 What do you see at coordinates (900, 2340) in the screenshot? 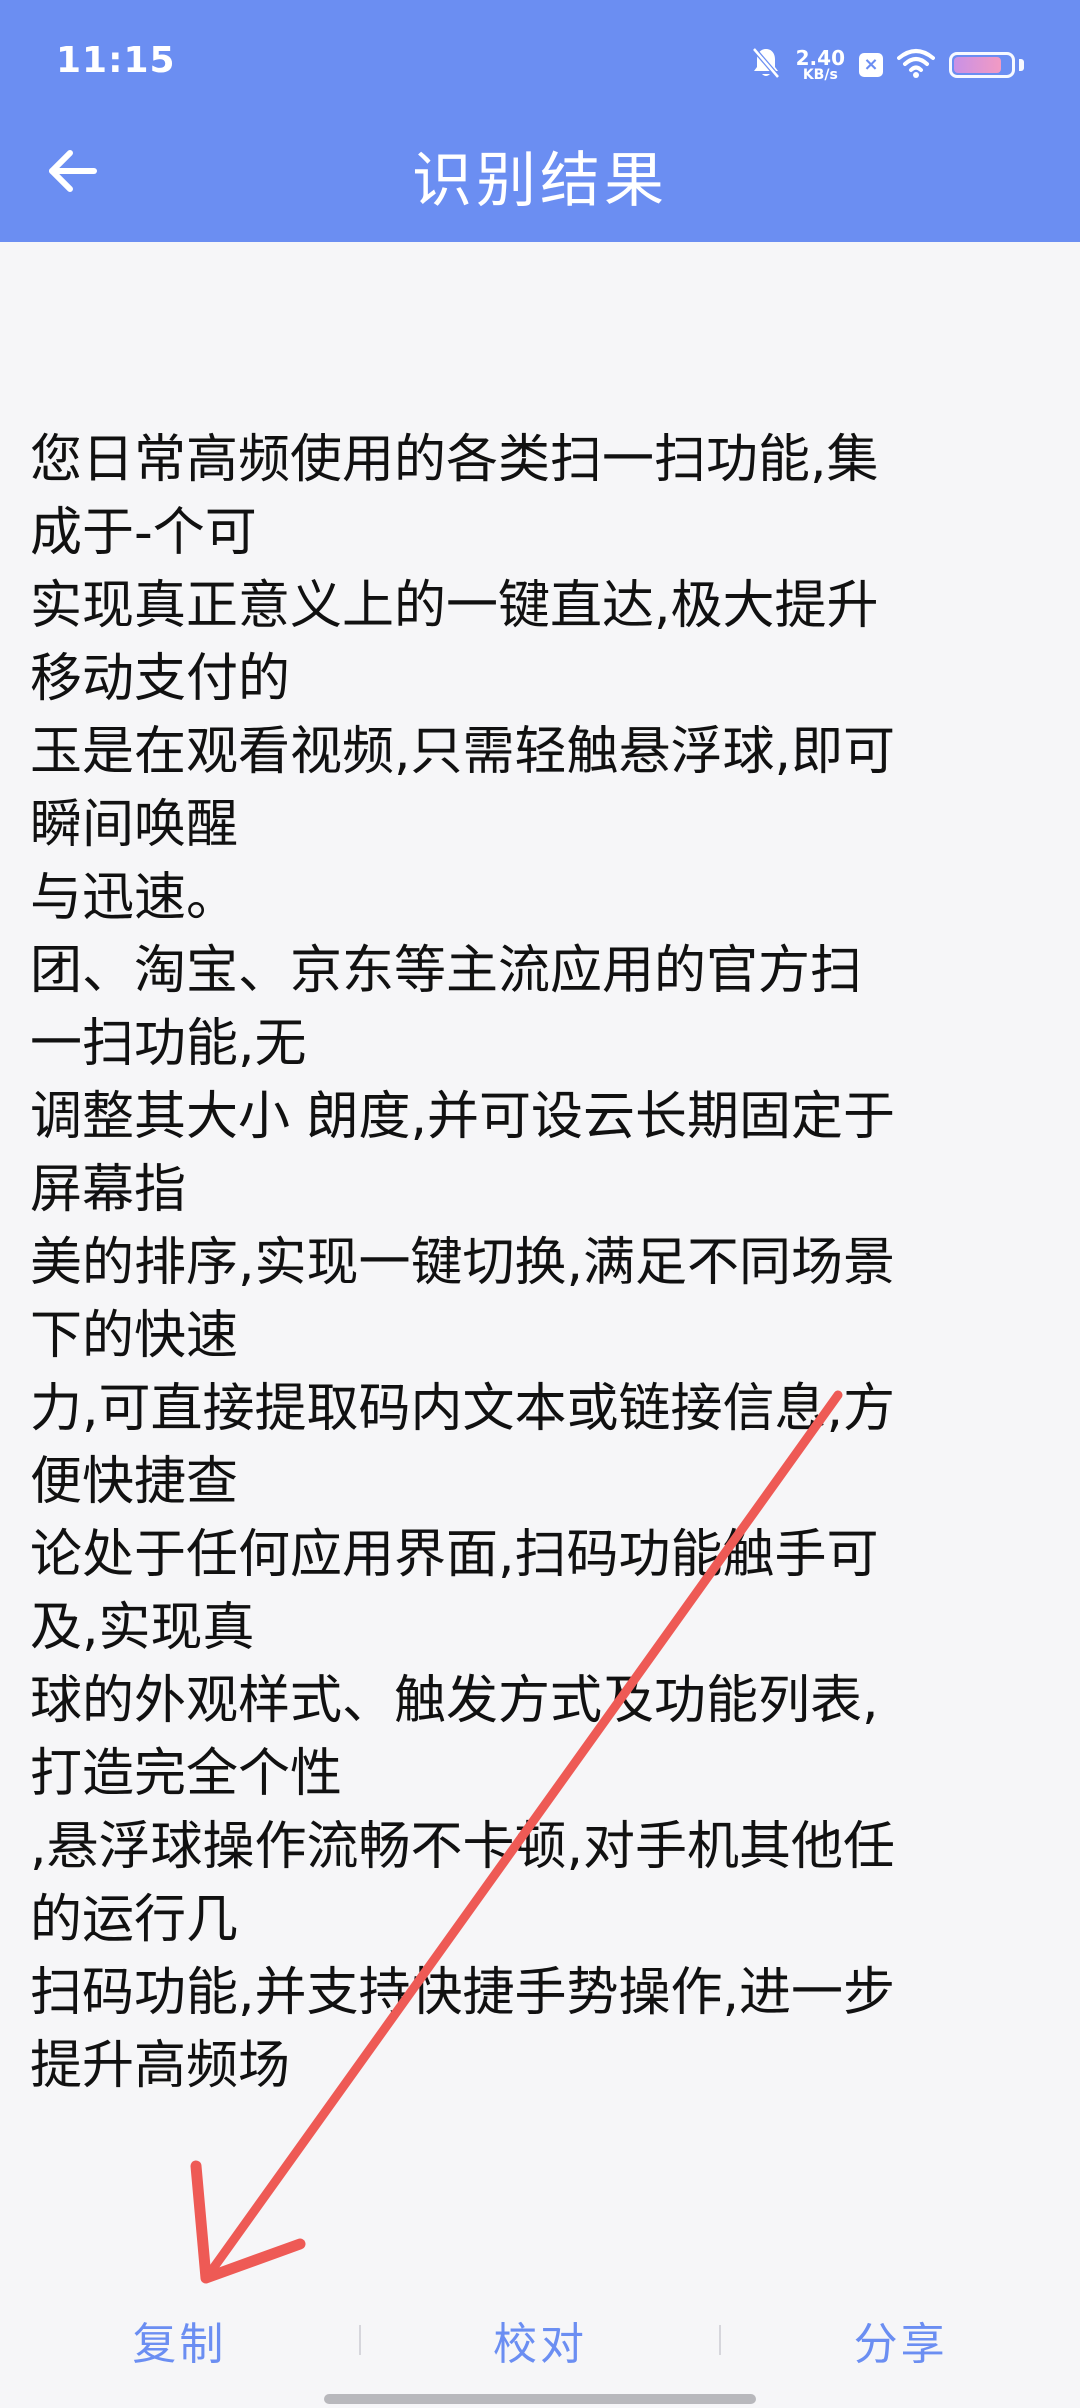
I see `share-button: 分享` at bounding box center [900, 2340].